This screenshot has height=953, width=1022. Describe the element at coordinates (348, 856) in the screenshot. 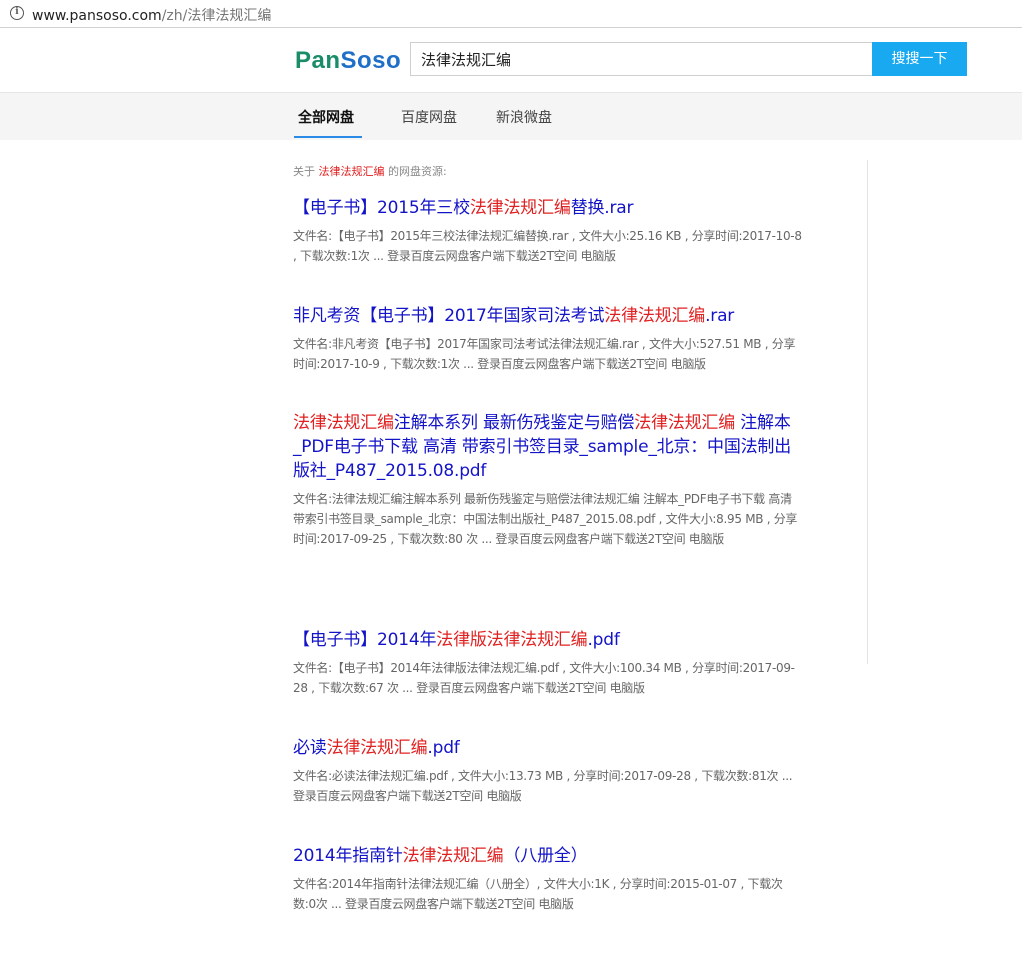

I see `title-part: 2014年指南针` at that location.